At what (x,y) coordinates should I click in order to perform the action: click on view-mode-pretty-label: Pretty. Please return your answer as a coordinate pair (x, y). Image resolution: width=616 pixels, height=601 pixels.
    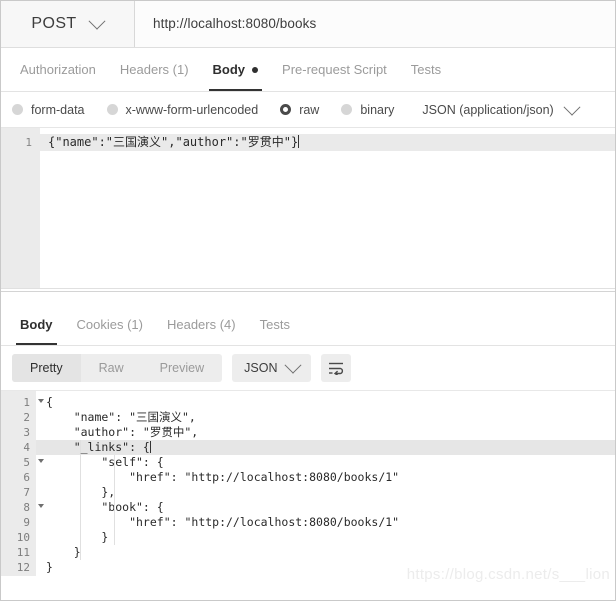
    Looking at the image, I should click on (46, 368).